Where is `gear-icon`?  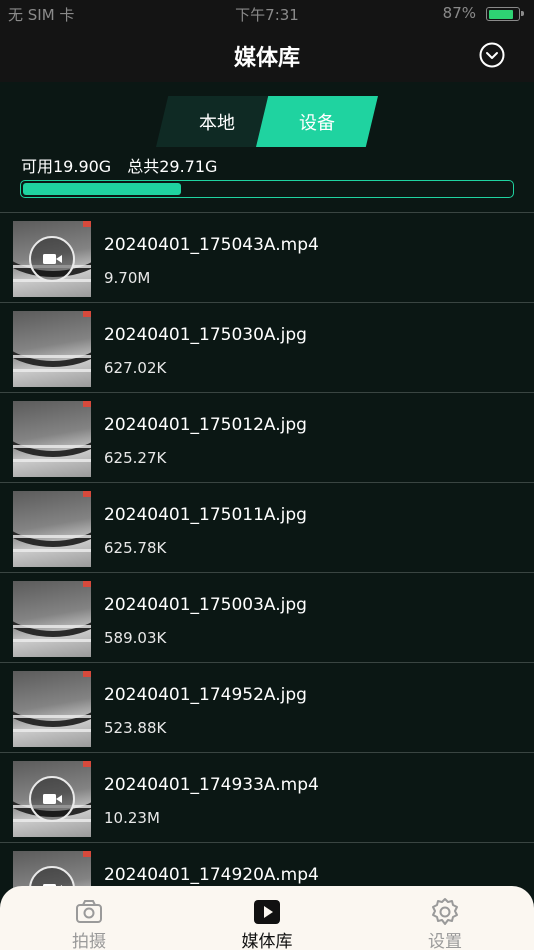 gear-icon is located at coordinates (445, 911).